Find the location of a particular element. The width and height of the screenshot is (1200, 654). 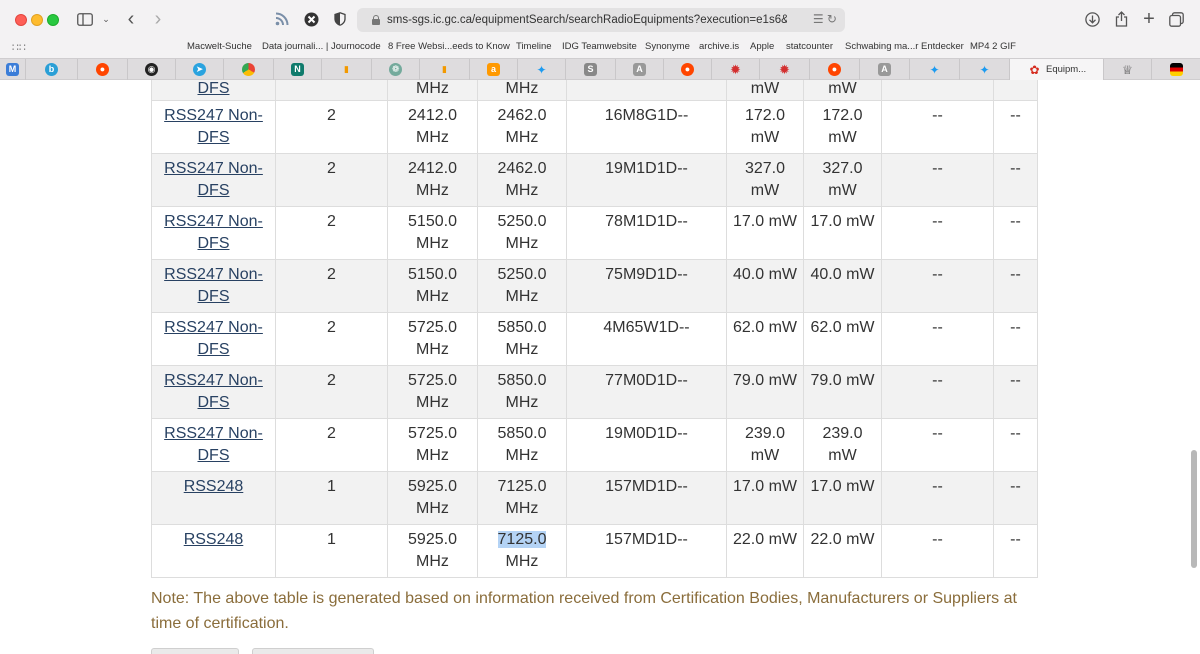

bookmark-item: Apple is located at coordinates (762, 46).